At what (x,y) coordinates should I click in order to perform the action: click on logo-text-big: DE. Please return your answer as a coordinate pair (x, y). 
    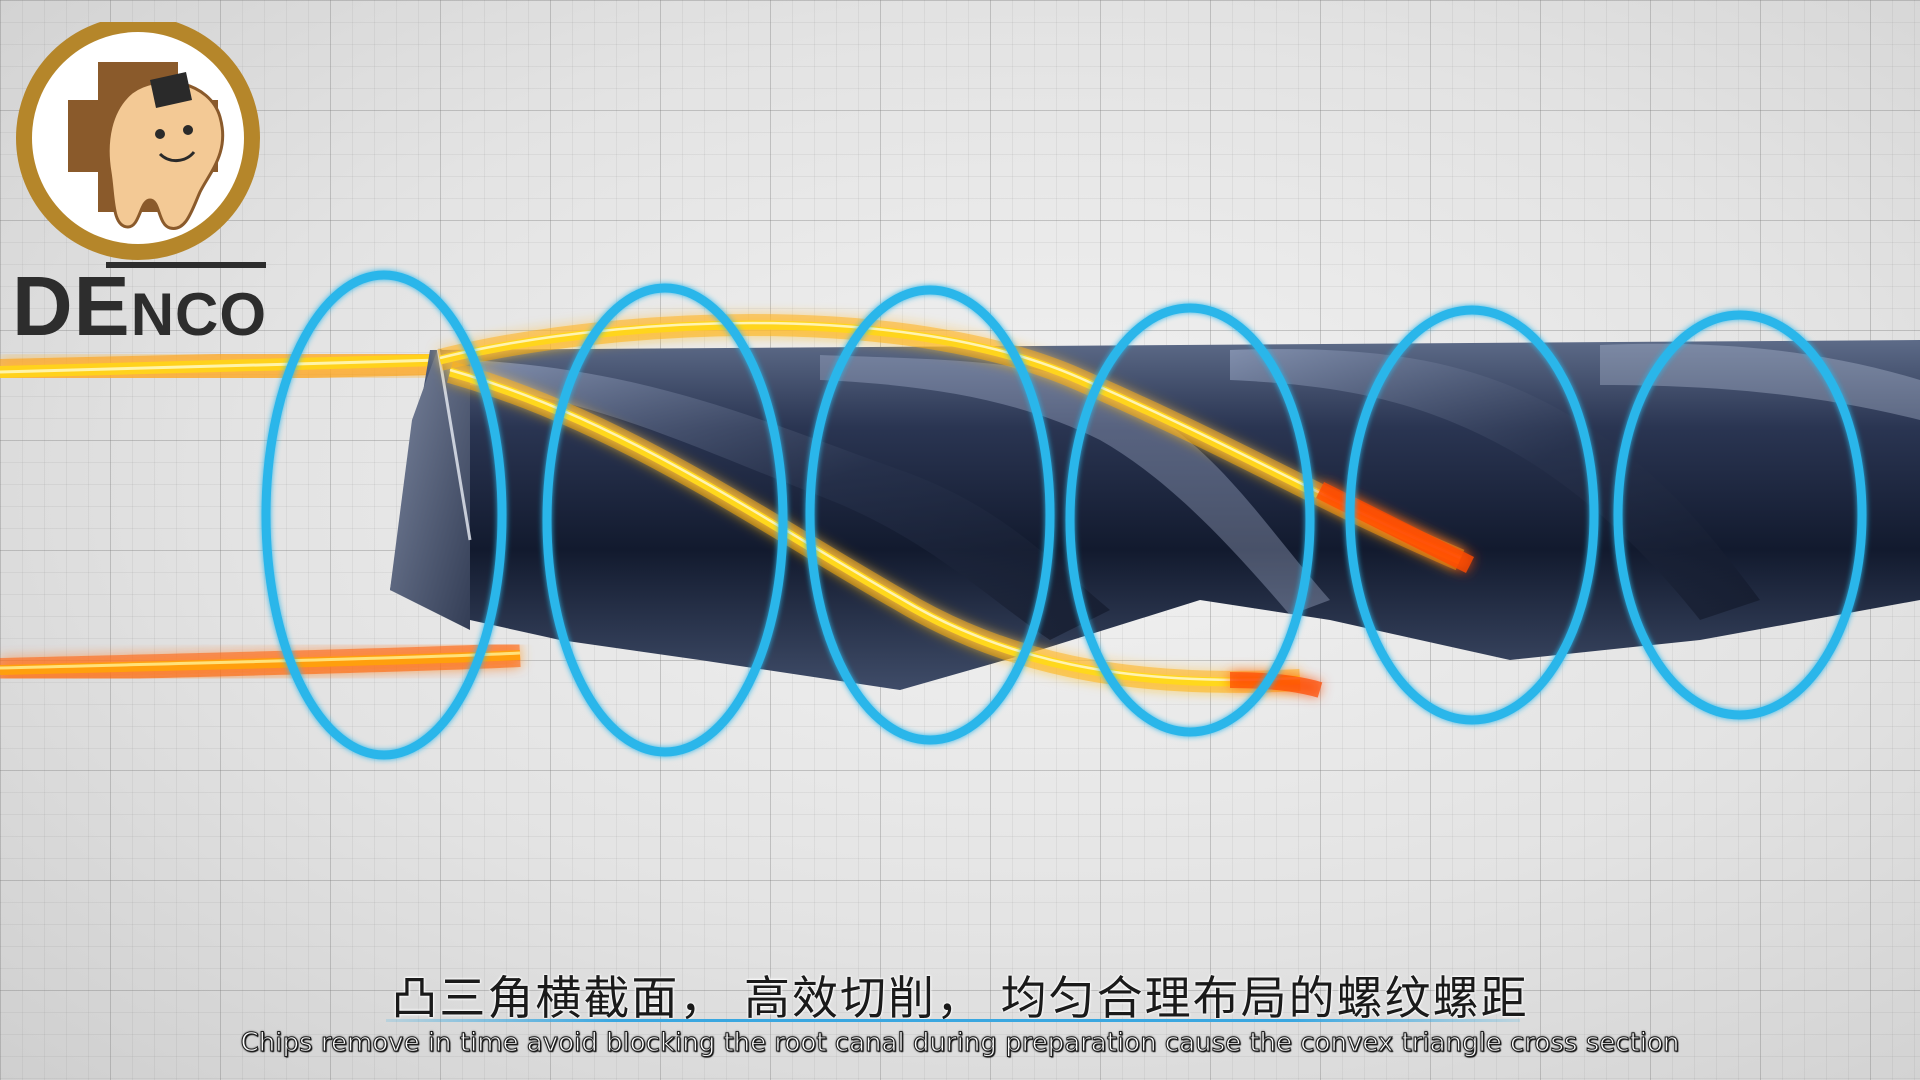
    Looking at the image, I should click on (71, 306).